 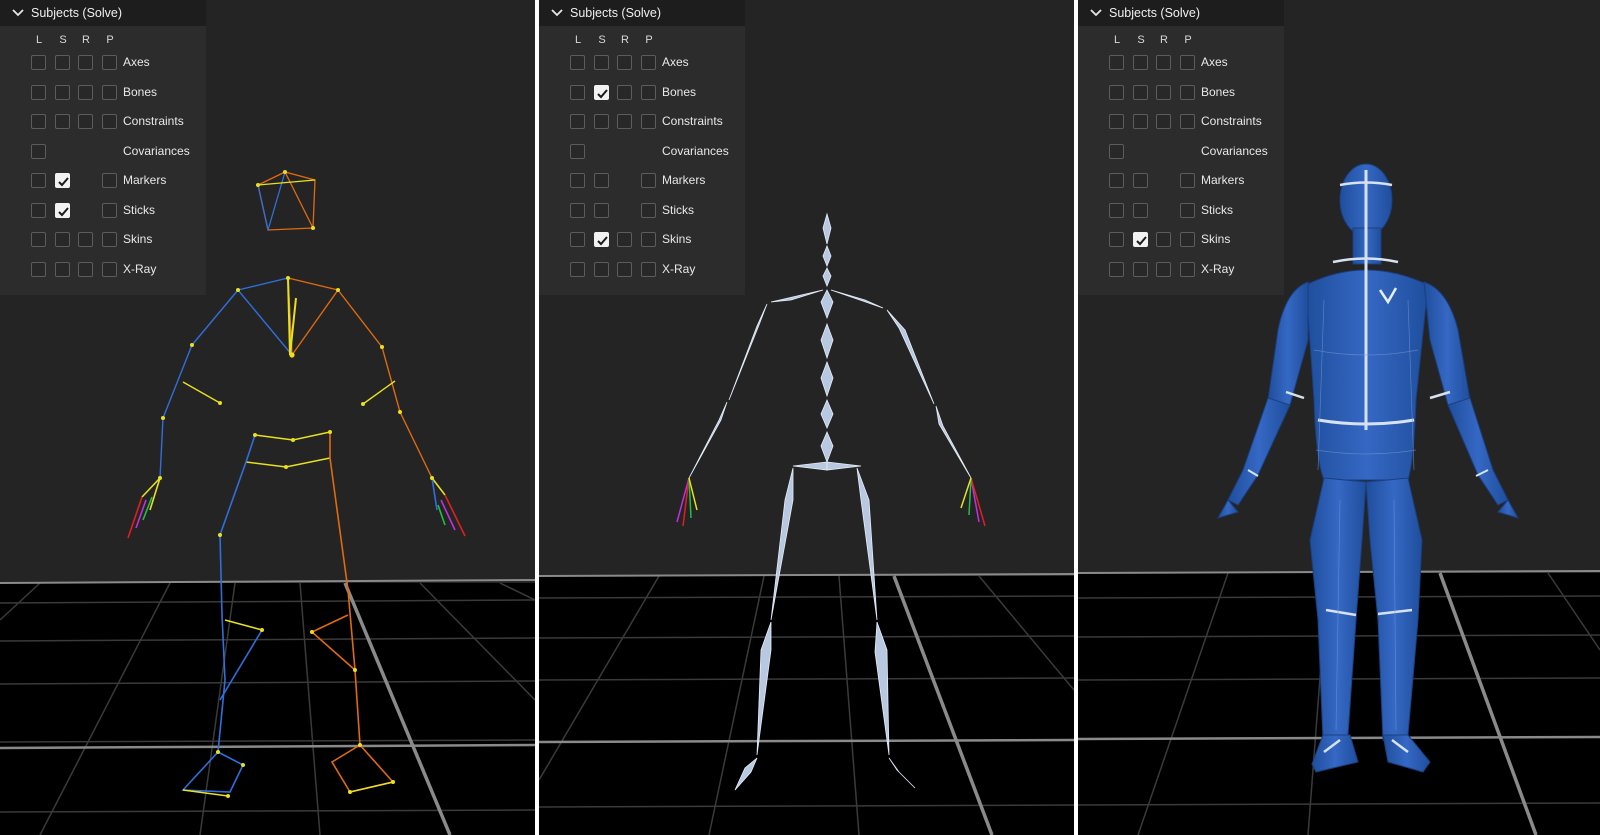 What do you see at coordinates (1231, 121) in the screenshot?
I see `option-label: Constraints` at bounding box center [1231, 121].